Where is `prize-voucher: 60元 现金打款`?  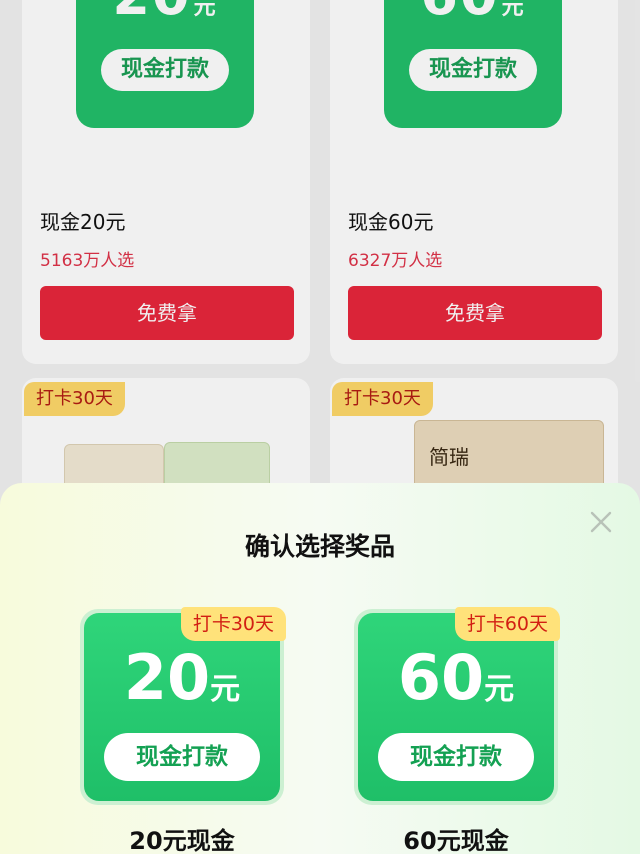 prize-voucher: 60元 现金打款 is located at coordinates (456, 707).